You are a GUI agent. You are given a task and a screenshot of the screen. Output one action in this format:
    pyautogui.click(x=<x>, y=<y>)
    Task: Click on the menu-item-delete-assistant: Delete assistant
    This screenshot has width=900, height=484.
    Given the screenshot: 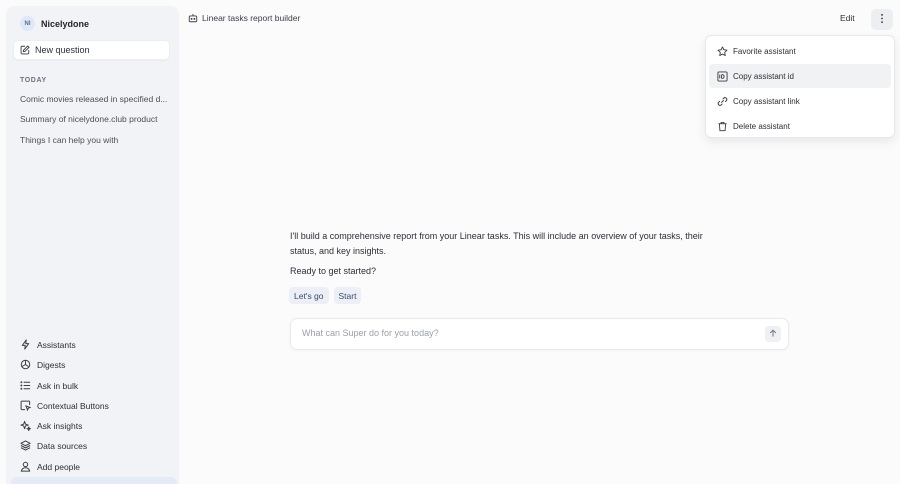 What is the action you would take?
    pyautogui.click(x=800, y=126)
    